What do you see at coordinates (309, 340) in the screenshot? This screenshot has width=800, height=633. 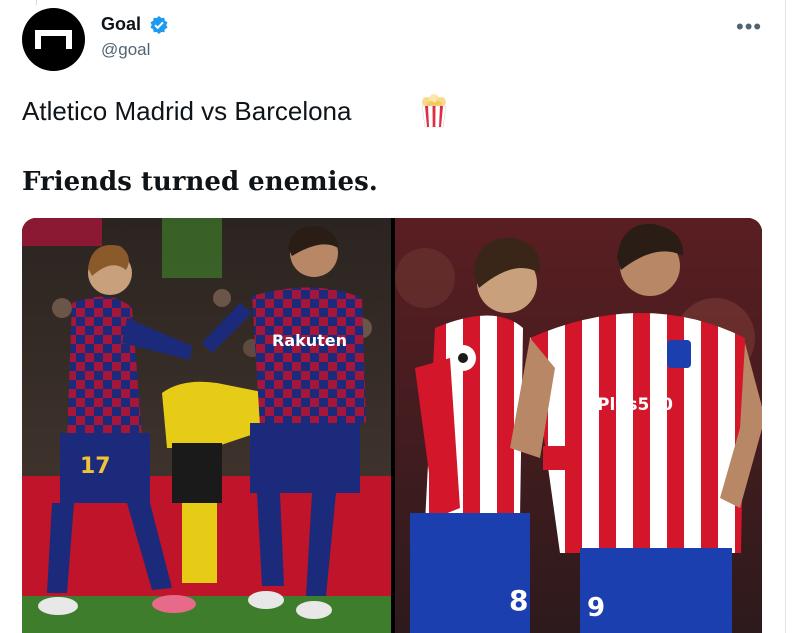 I see `barca-sponsor-text: Rakuten` at bounding box center [309, 340].